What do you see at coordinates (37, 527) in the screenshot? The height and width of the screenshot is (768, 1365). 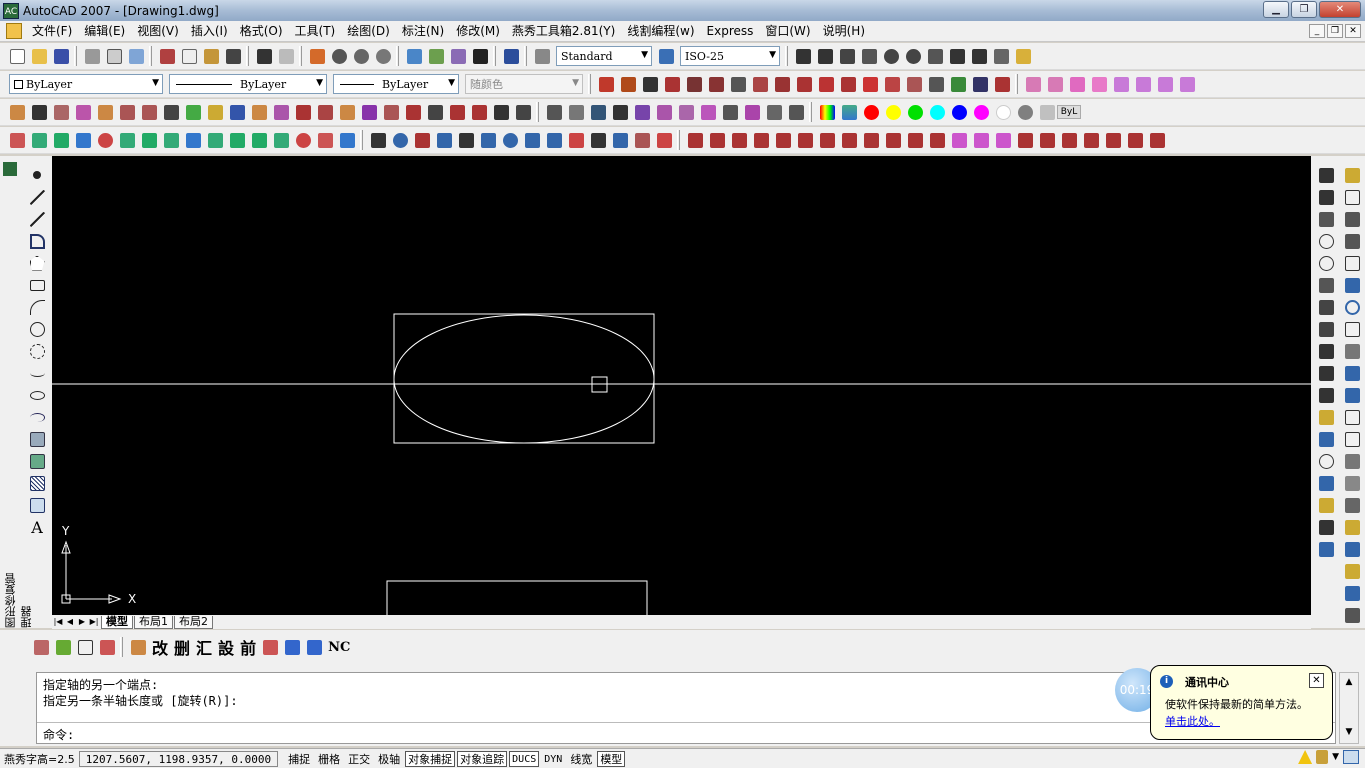 I see `multiline-text-button: A` at bounding box center [37, 527].